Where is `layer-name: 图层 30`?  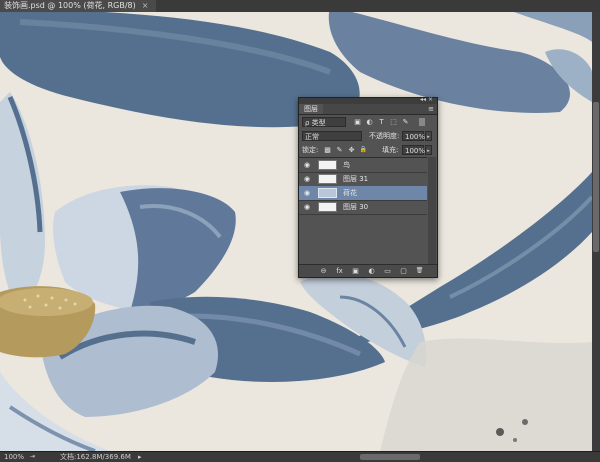
layer-name: 图层 30 is located at coordinates (356, 207).